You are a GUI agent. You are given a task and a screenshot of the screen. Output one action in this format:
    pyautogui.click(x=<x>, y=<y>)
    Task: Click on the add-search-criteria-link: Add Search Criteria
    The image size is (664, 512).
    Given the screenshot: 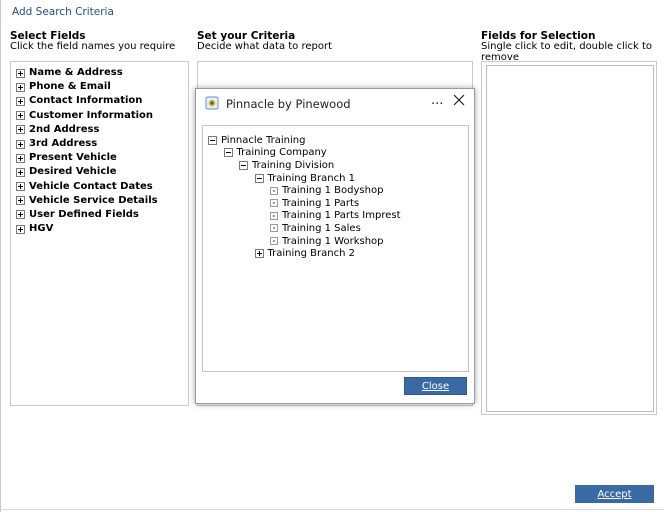 What is the action you would take?
    pyautogui.click(x=63, y=12)
    